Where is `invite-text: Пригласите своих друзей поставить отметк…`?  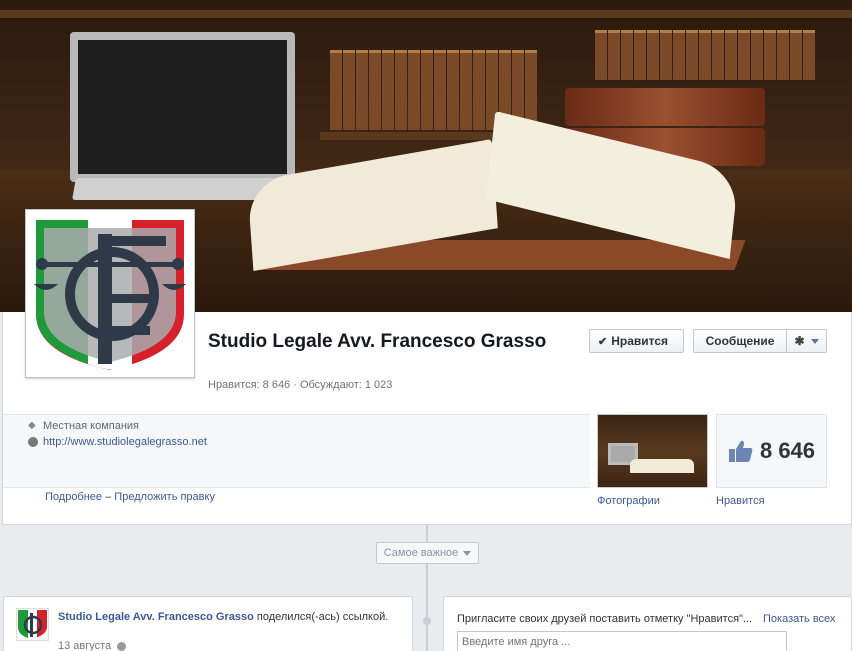 invite-text: Пригласите своих друзей поставить отметк… is located at coordinates (605, 619).